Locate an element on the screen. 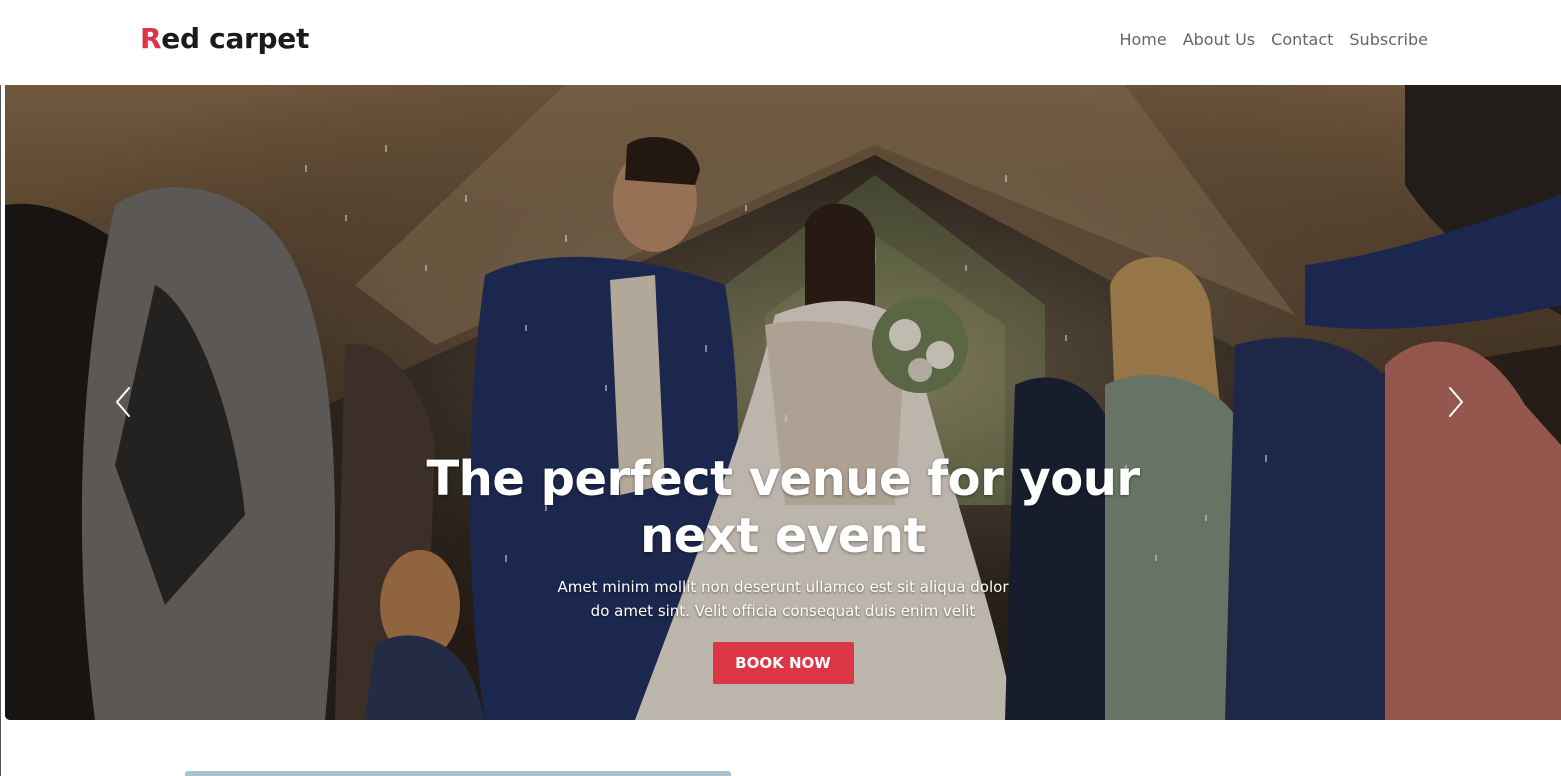 The height and width of the screenshot is (776, 1561). hero-headline: The perfect venue for your next event is located at coordinates (783, 507).